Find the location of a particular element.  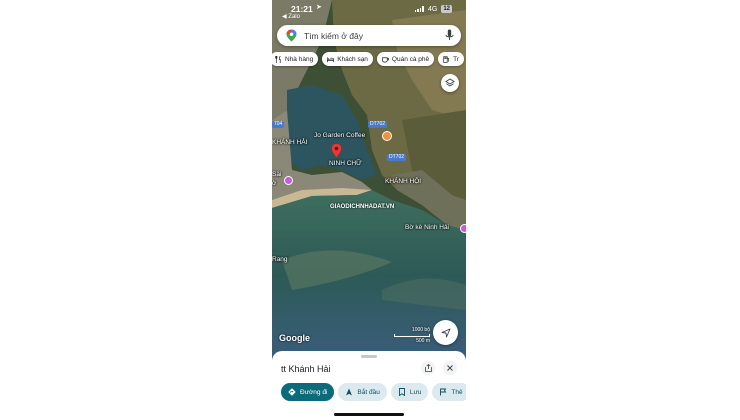

map-layers-button is located at coordinates (450, 83).